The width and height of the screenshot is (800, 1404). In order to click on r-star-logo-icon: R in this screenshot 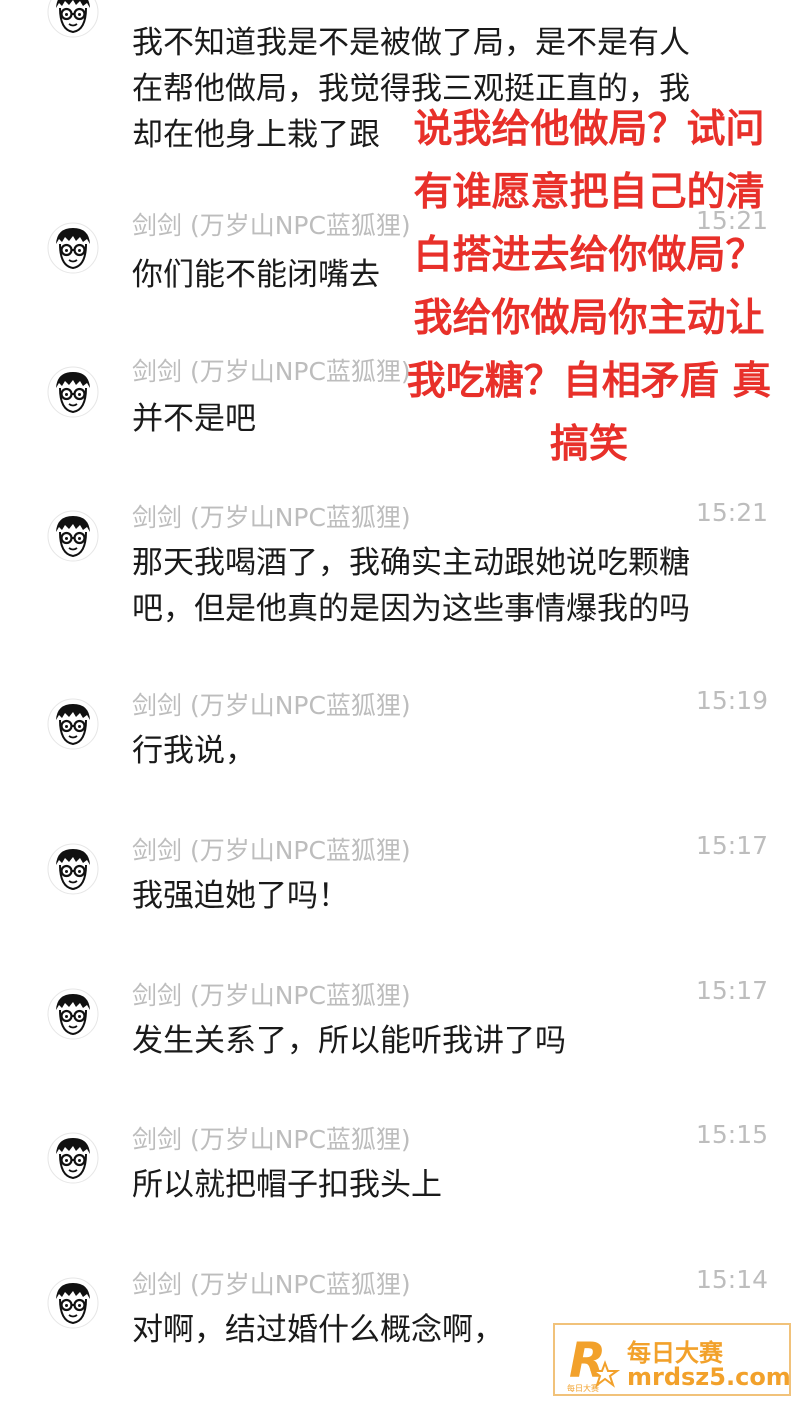, I will do `click(593, 1361)`.